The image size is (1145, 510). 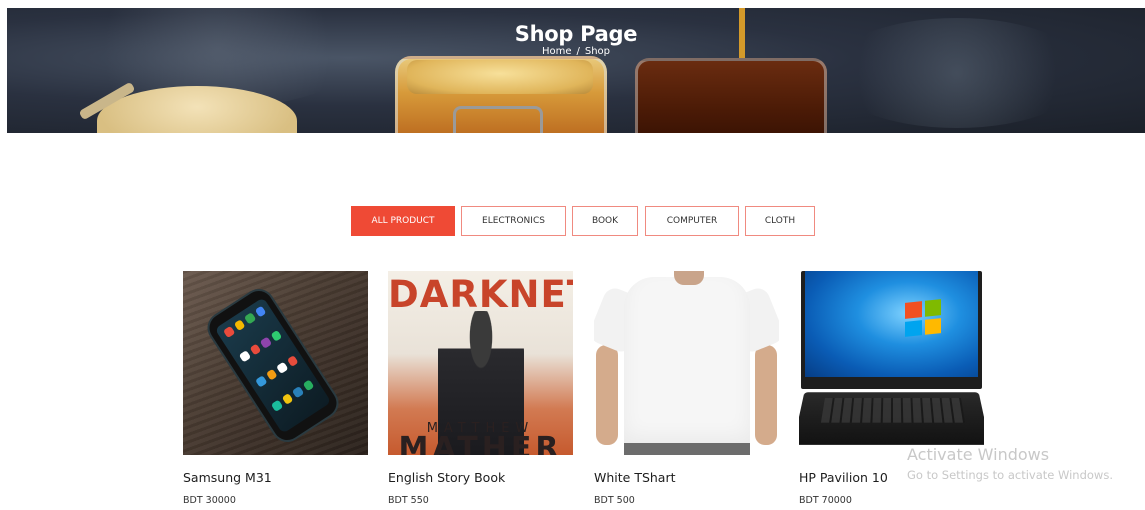 I want to click on honey-jar-comb-image, so click(x=500, y=77).